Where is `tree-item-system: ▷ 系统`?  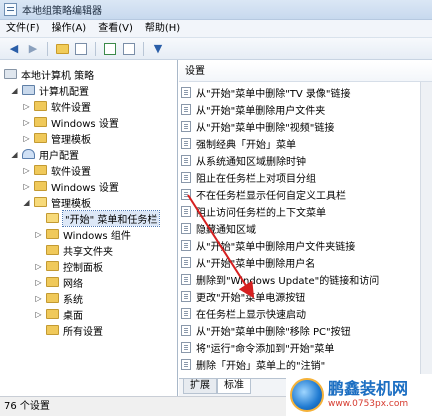
tree-item-system: ▷ 系统 is located at coordinates (58, 298).